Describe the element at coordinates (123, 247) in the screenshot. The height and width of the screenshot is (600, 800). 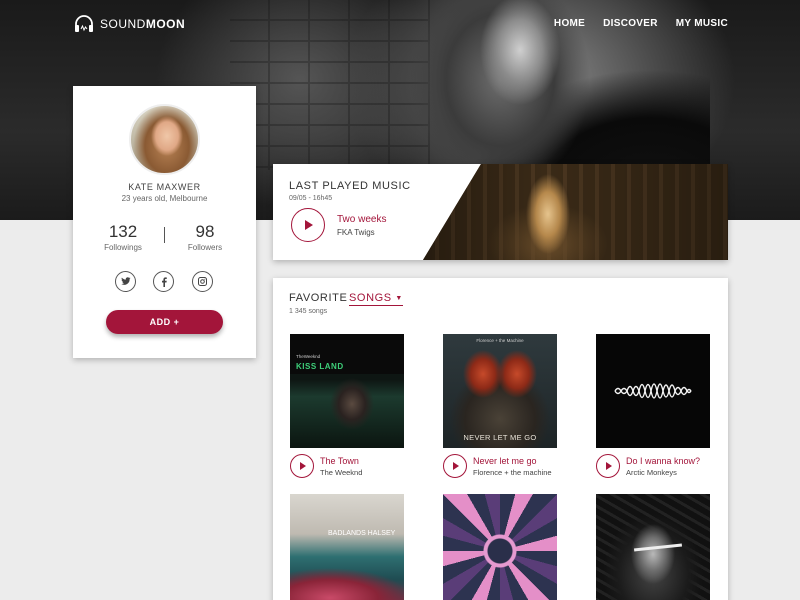
I see `followings-label: Followings` at that location.